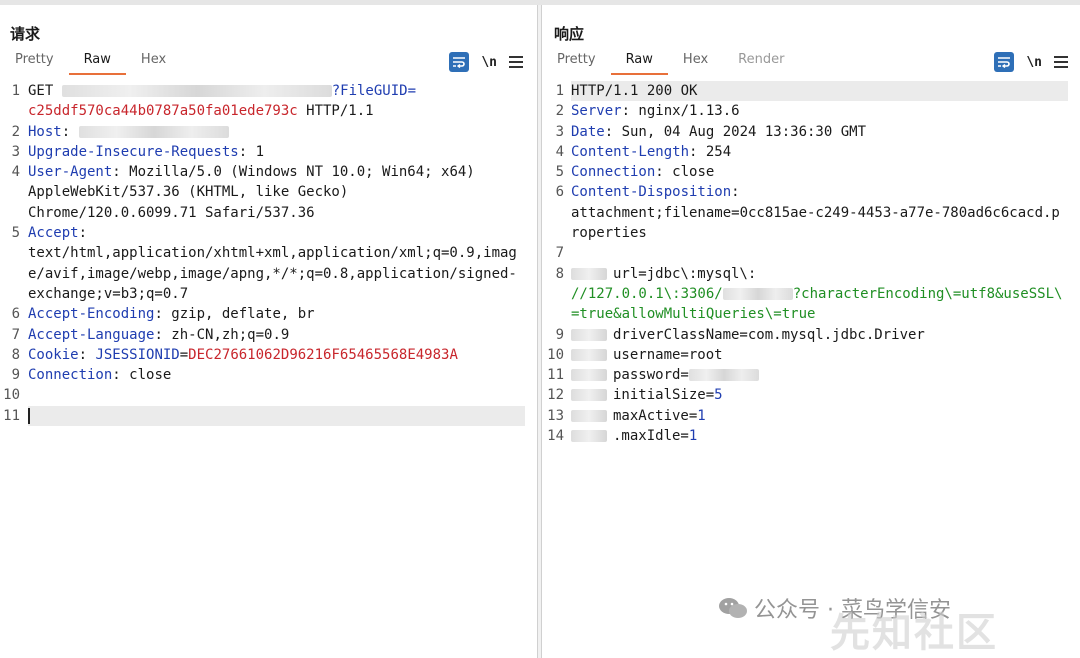 This screenshot has width=1080, height=658. Describe the element at coordinates (29, 415) in the screenshot. I see `text-cursor` at that location.